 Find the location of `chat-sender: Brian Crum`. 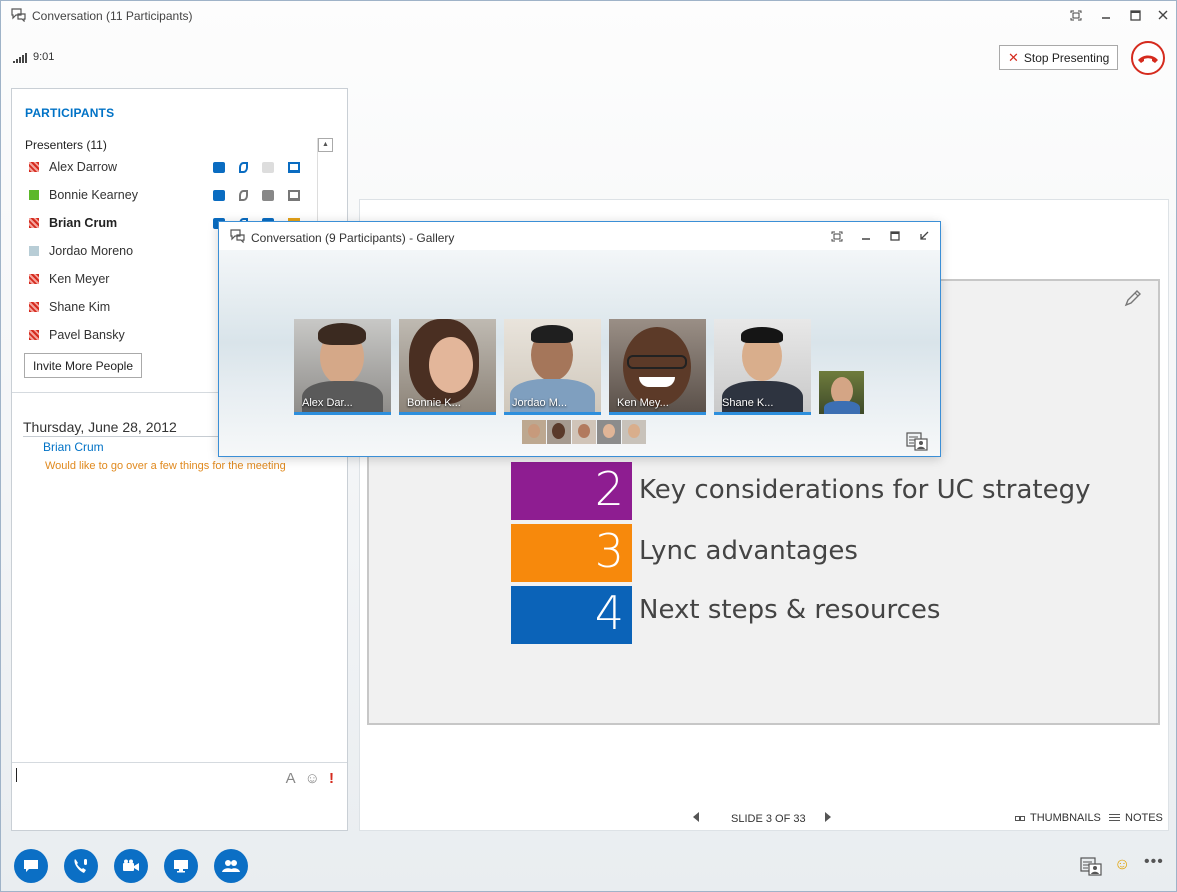

chat-sender: Brian Crum is located at coordinates (73, 447).